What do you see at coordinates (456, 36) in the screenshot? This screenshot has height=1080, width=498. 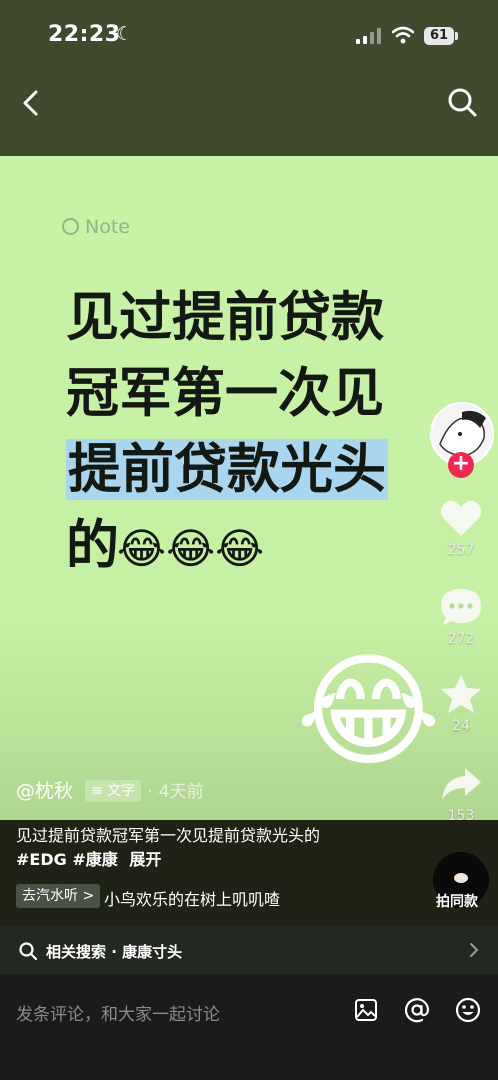 I see `battery-tip` at bounding box center [456, 36].